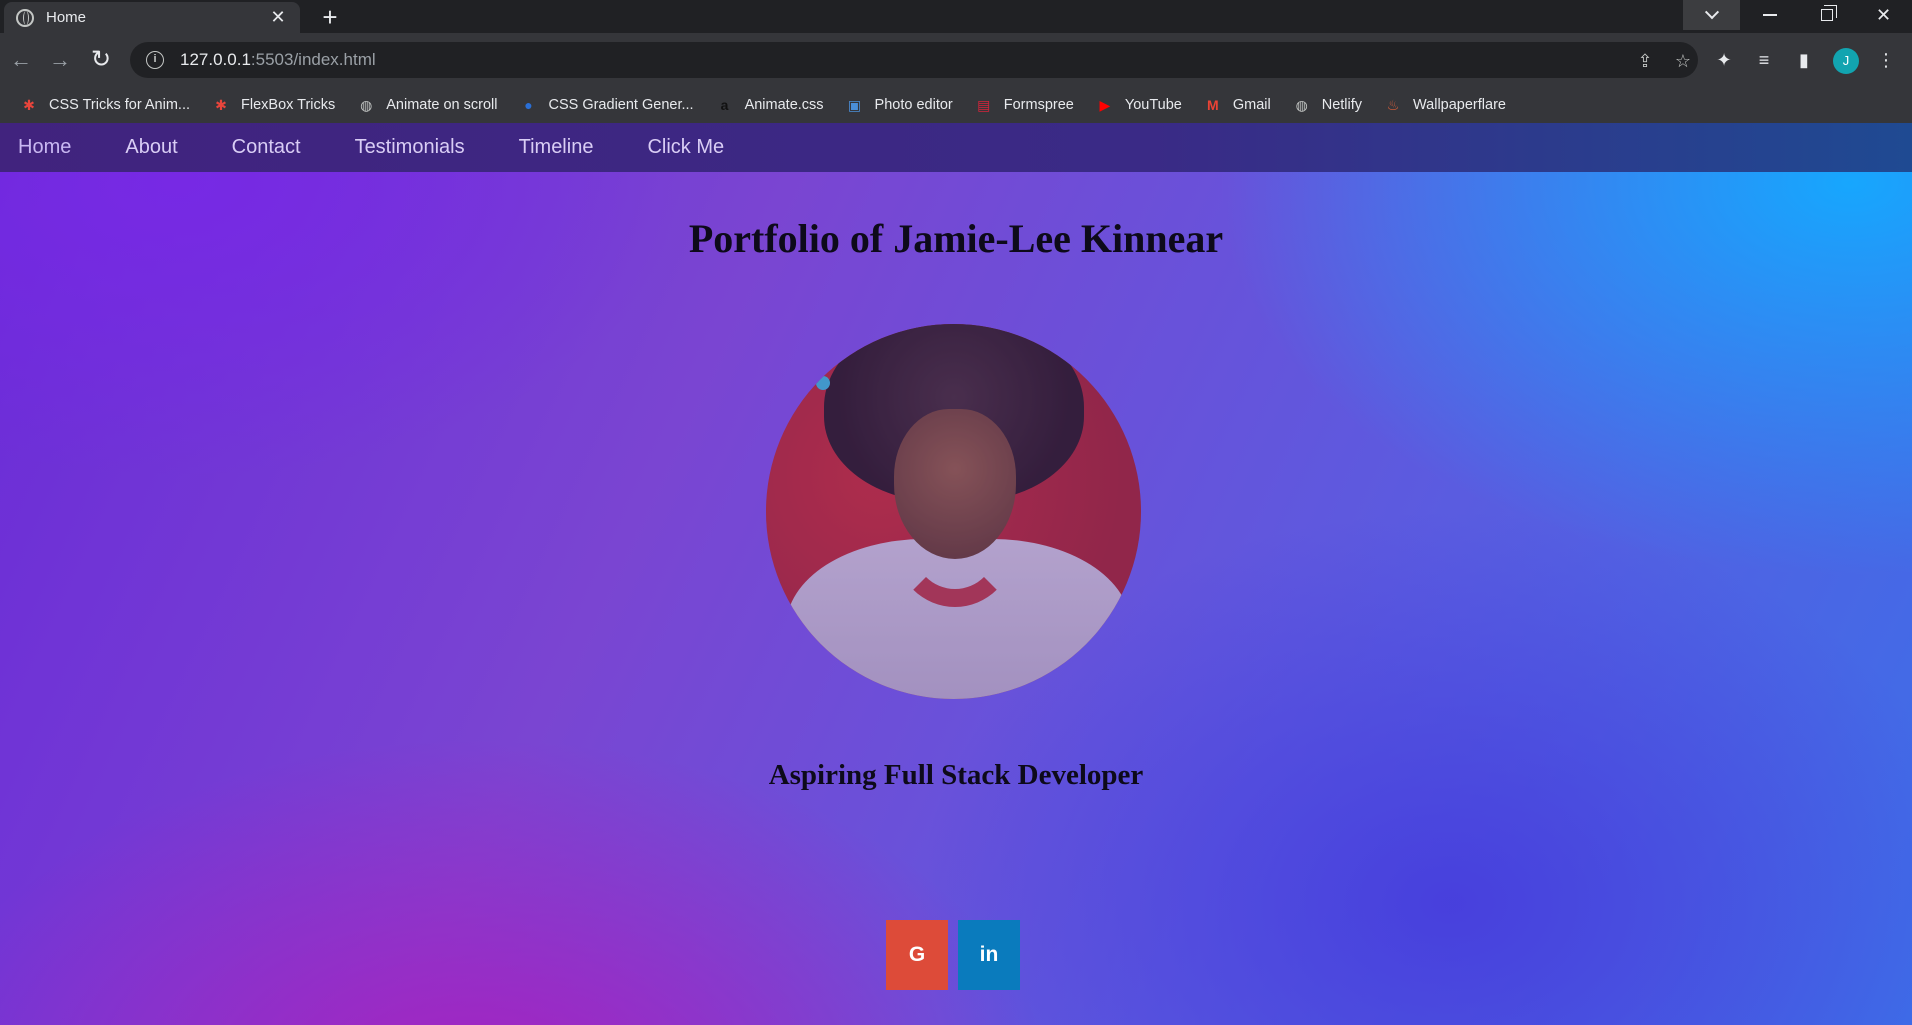 This screenshot has width=1912, height=1025. What do you see at coordinates (854, 105) in the screenshot?
I see `photo-editor-icon: ▣` at bounding box center [854, 105].